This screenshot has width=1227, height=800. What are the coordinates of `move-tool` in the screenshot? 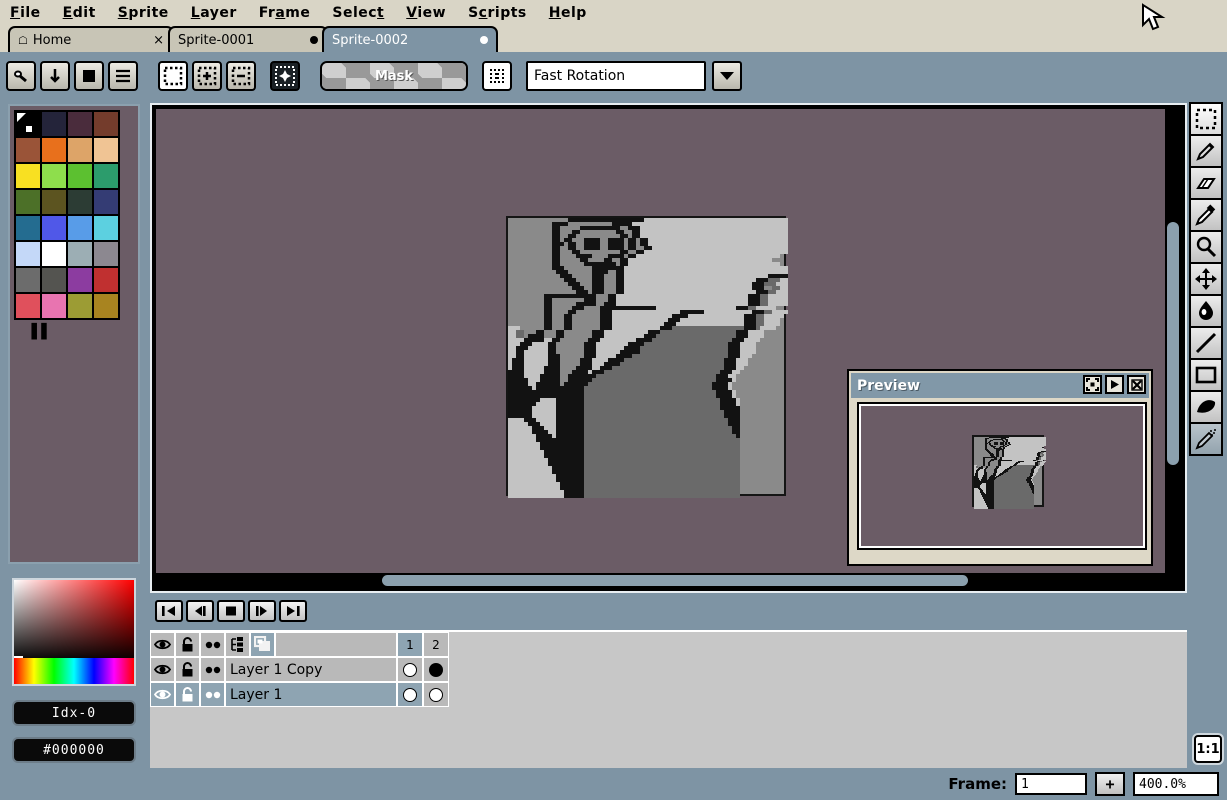 It's located at (1206, 279).